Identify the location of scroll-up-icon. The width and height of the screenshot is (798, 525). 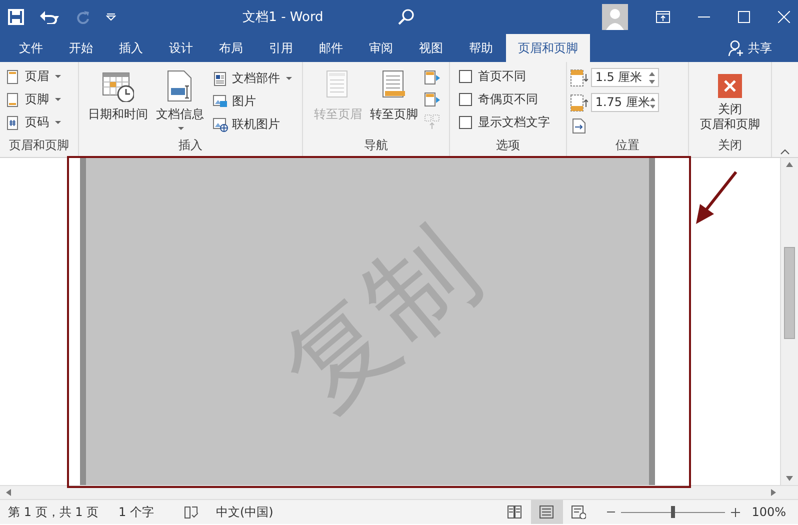
(789, 164).